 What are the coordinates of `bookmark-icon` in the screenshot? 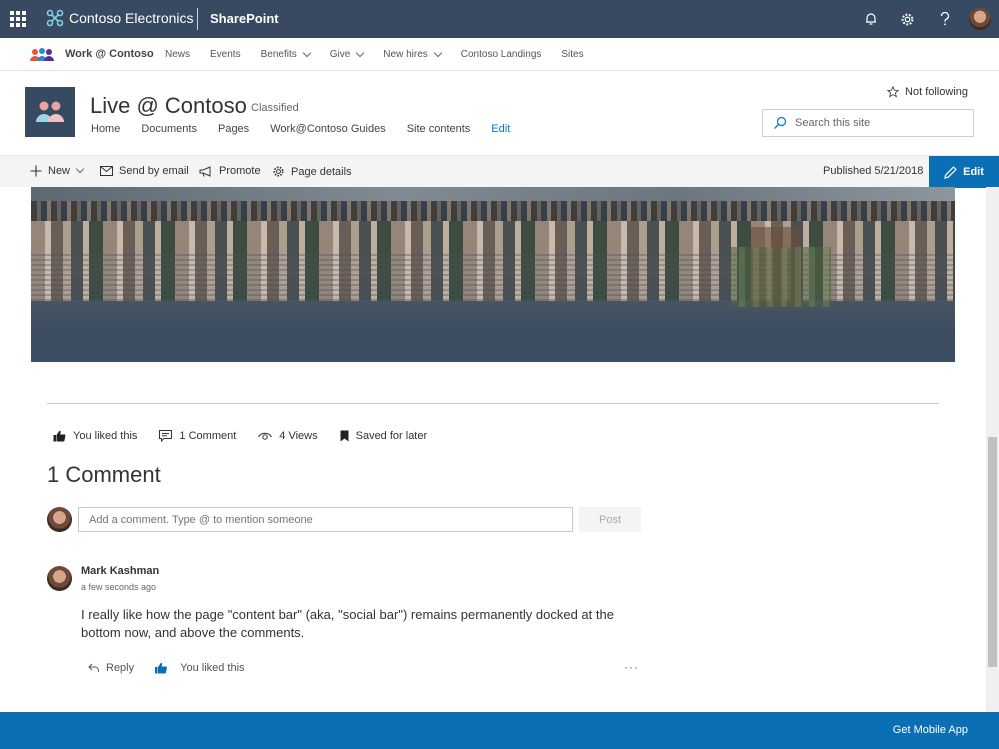 It's located at (344, 436).